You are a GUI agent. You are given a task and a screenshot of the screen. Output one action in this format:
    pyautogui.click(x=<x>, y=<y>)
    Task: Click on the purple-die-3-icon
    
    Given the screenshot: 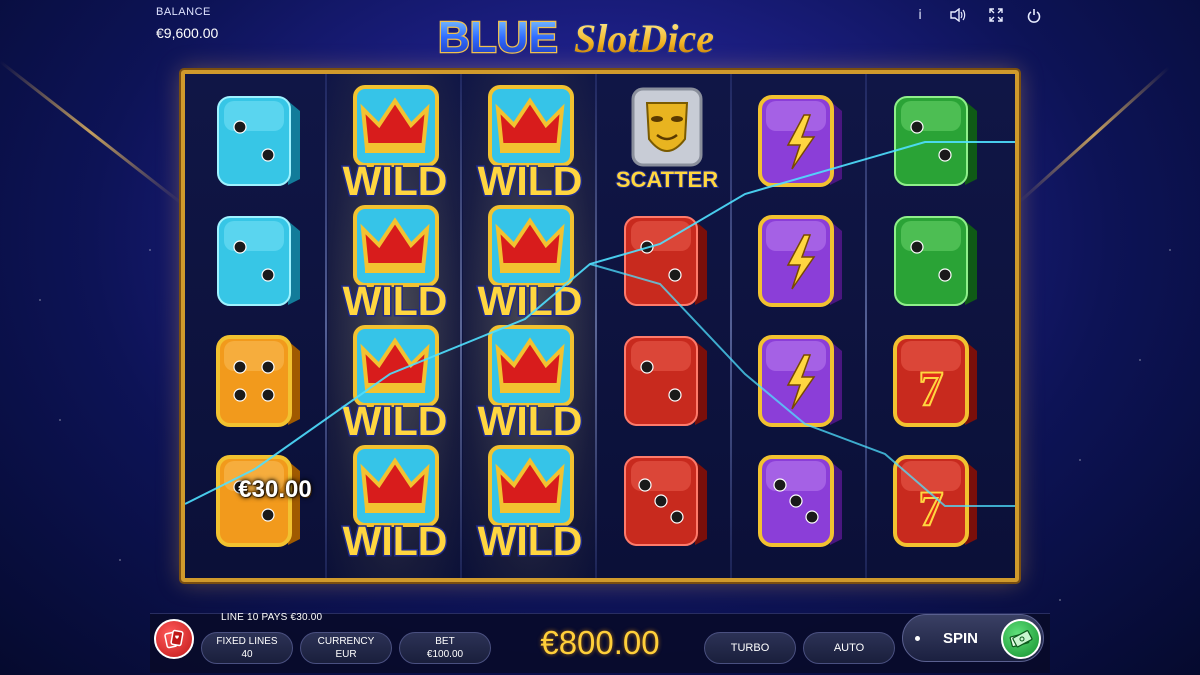 What is the action you would take?
    pyautogui.click(x=800, y=501)
    